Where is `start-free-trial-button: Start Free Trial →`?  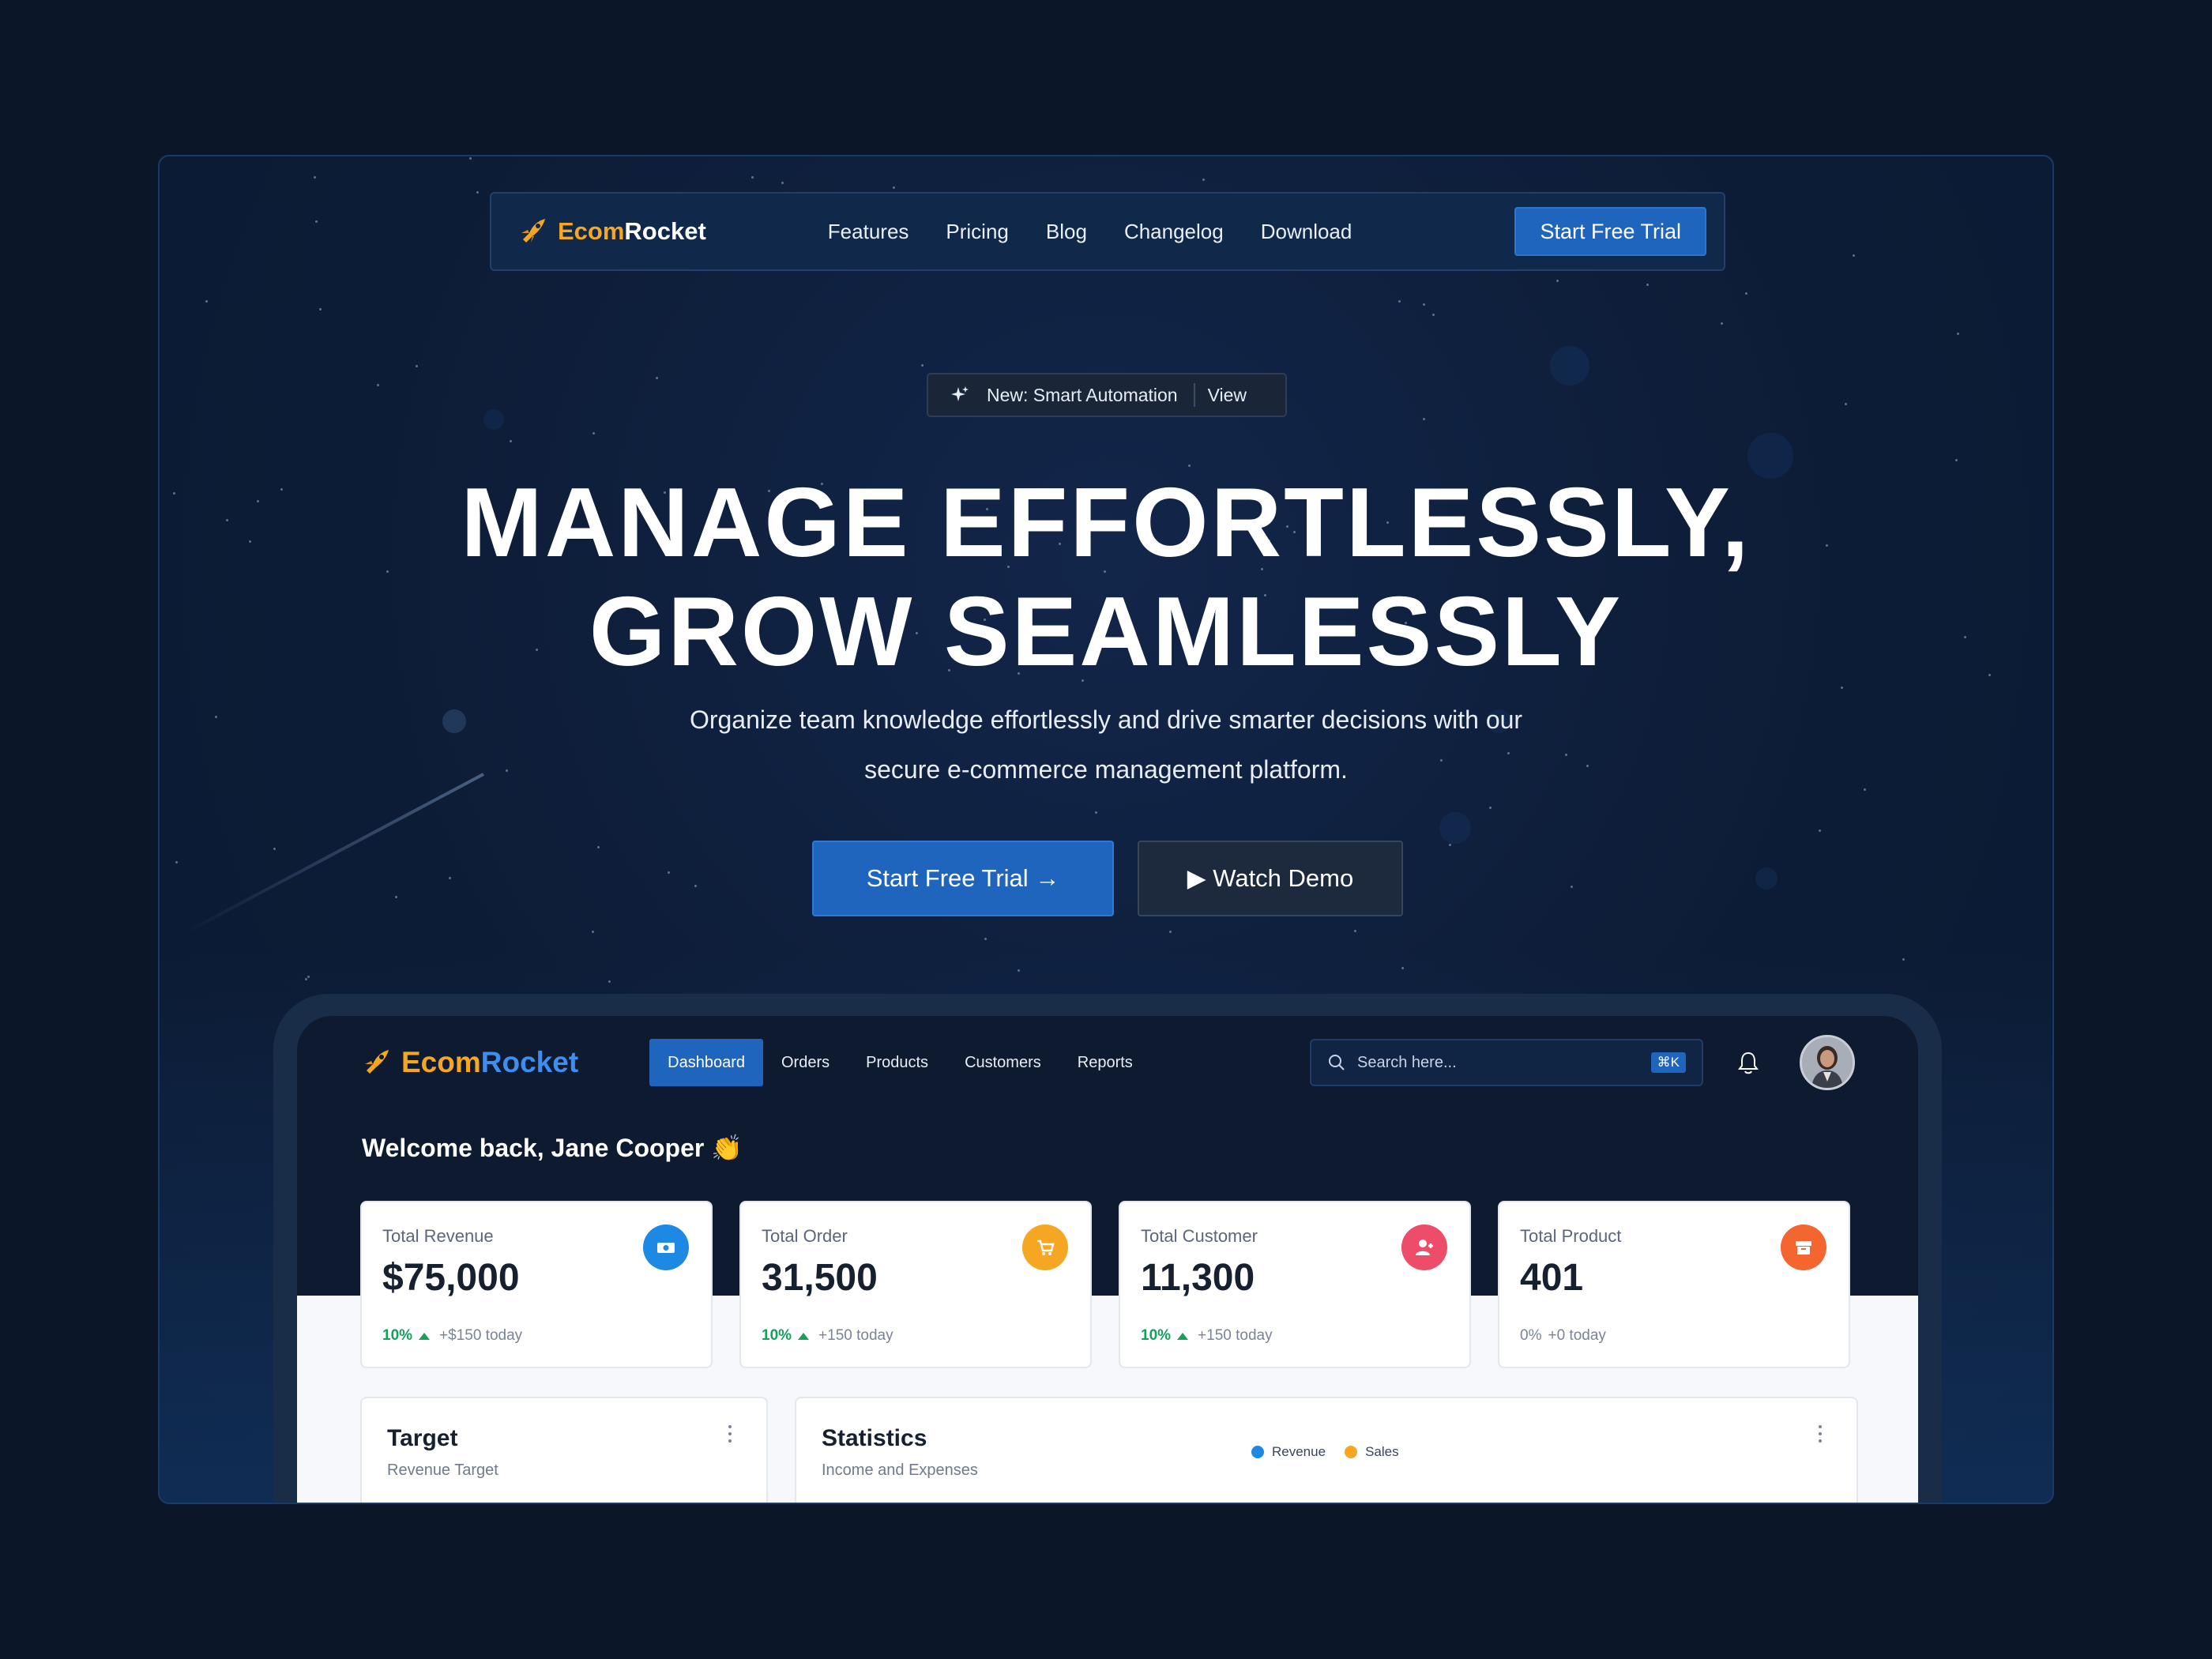
start-free-trial-button: Start Free Trial → is located at coordinates (963, 879).